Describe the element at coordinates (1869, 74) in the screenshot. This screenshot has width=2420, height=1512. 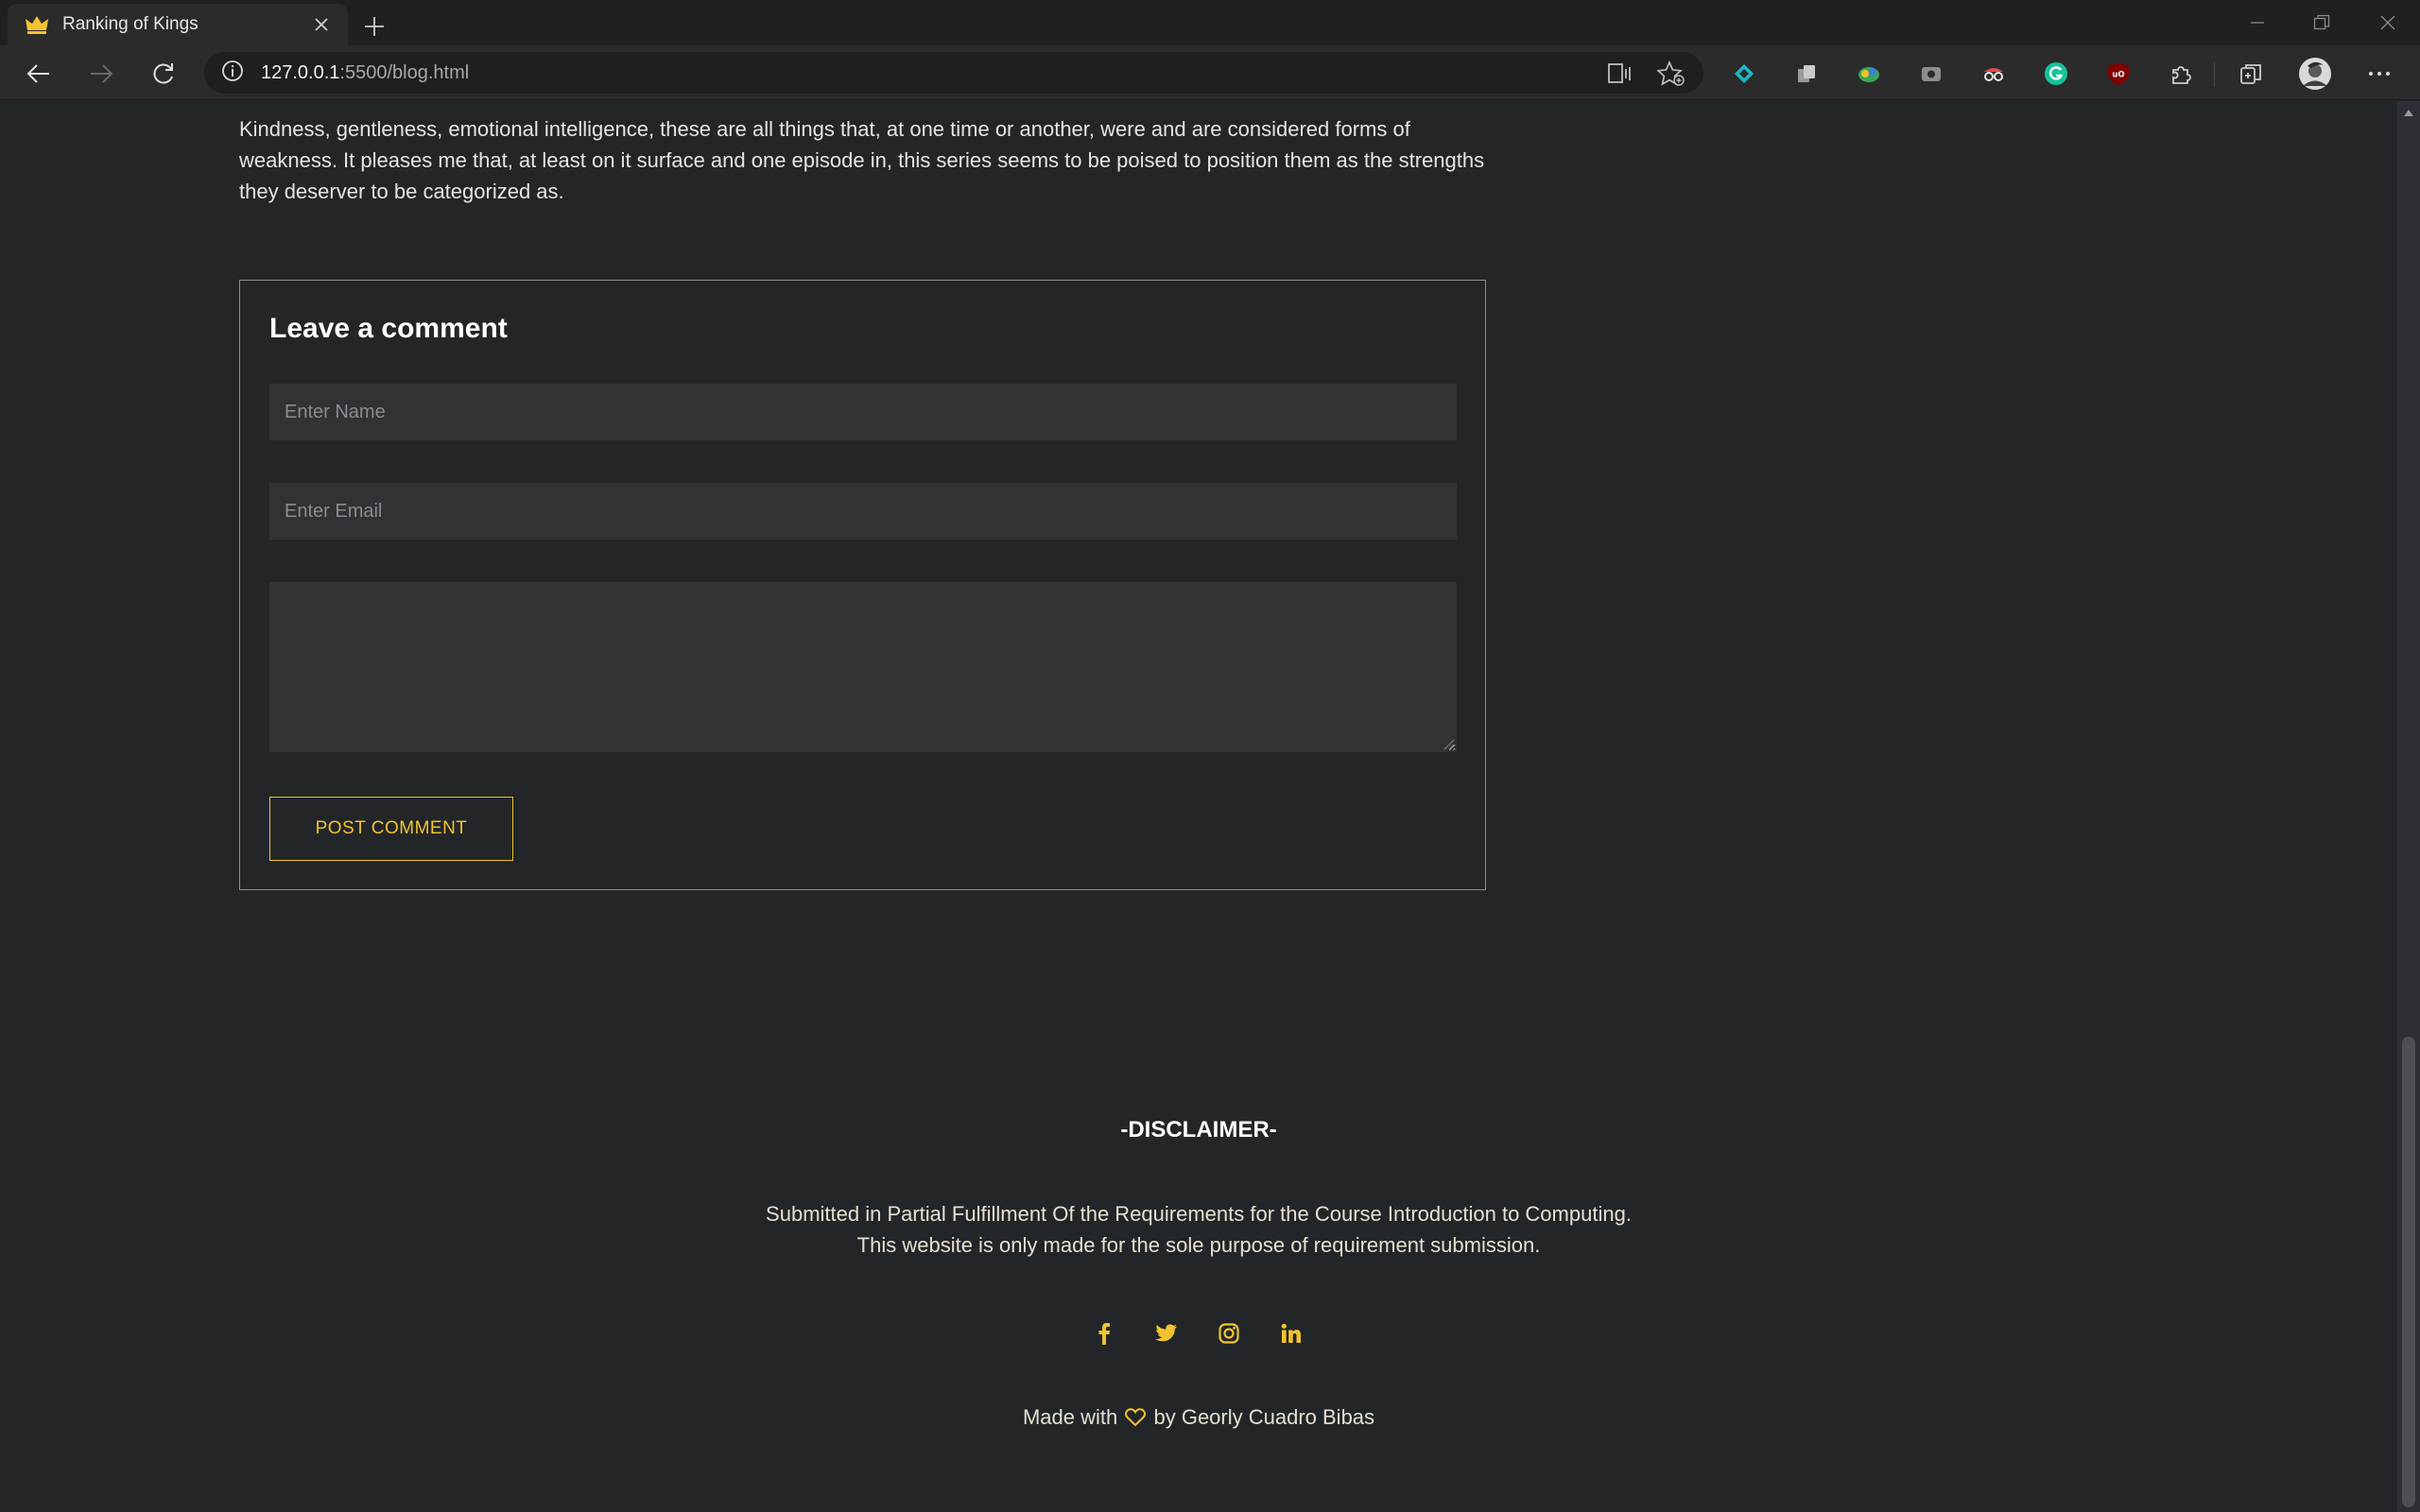
I see `extension-color-icon` at that location.